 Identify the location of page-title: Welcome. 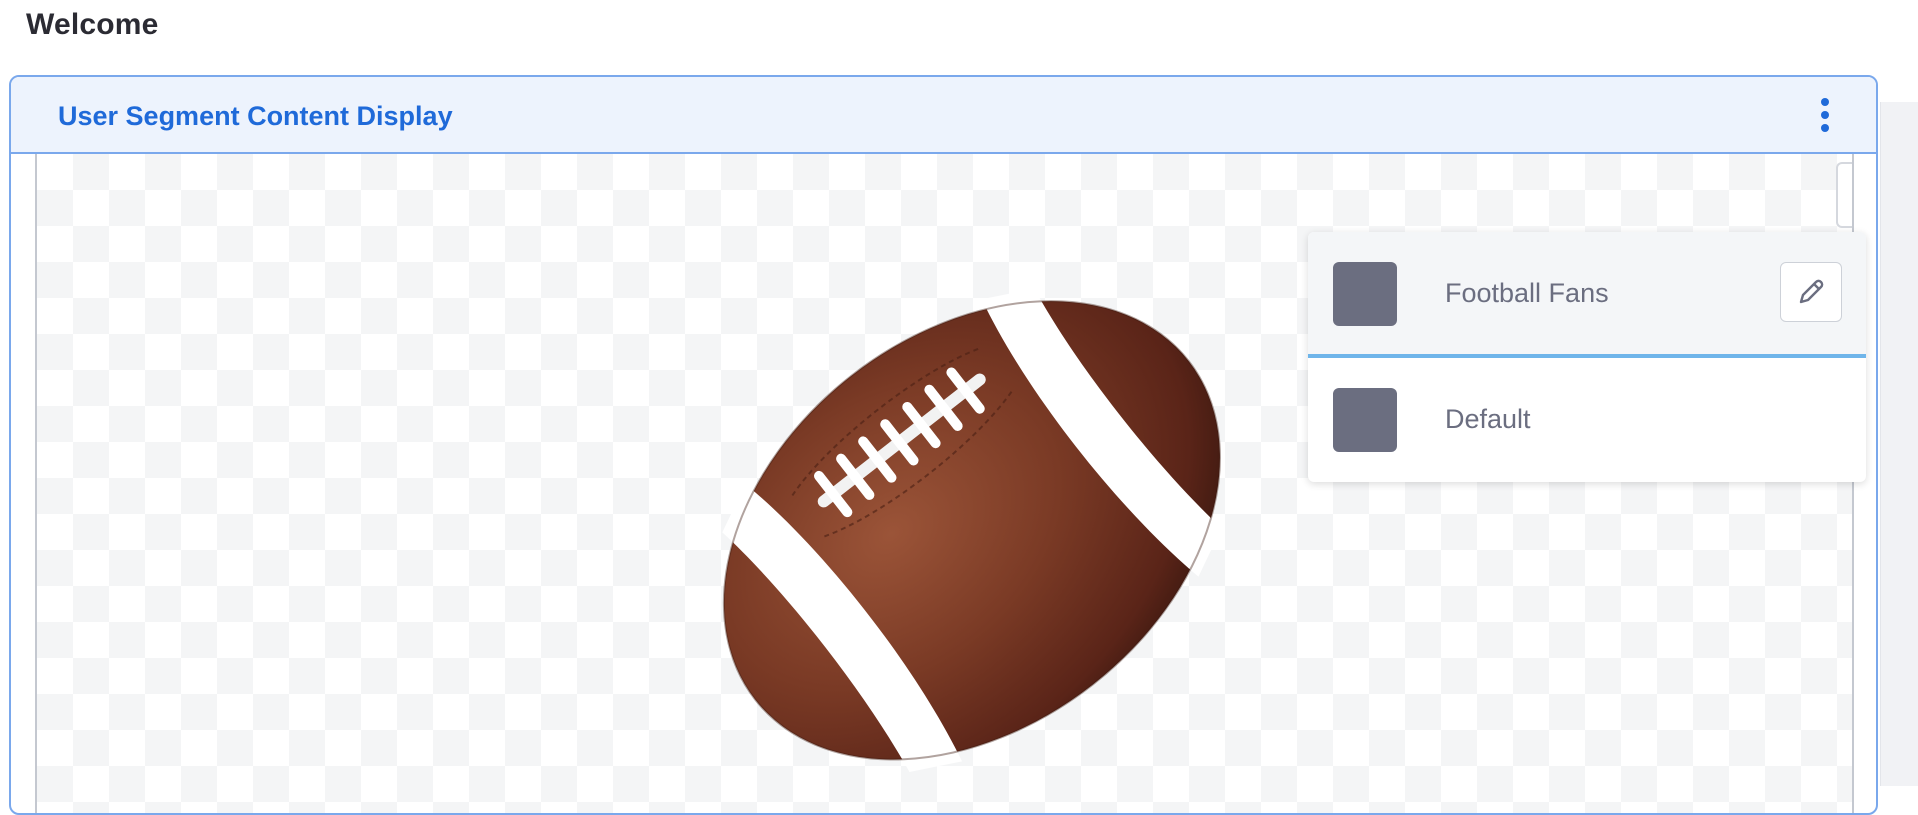
(92, 24).